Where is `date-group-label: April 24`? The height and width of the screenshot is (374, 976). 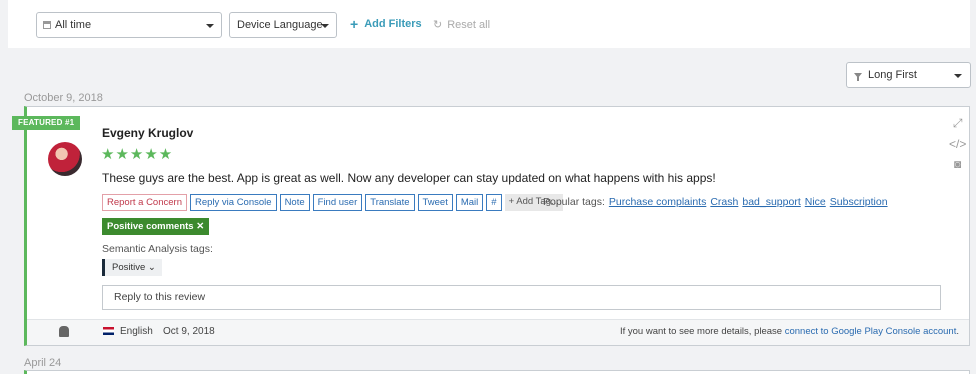
date-group-label: April 24 is located at coordinates (43, 363).